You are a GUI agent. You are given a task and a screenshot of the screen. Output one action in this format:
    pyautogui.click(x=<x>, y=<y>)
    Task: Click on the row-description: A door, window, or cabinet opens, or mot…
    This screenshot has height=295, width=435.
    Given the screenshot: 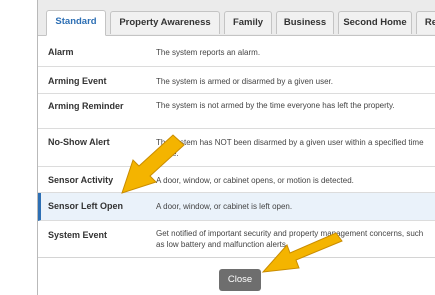 What is the action you would take?
    pyautogui.click(x=255, y=180)
    